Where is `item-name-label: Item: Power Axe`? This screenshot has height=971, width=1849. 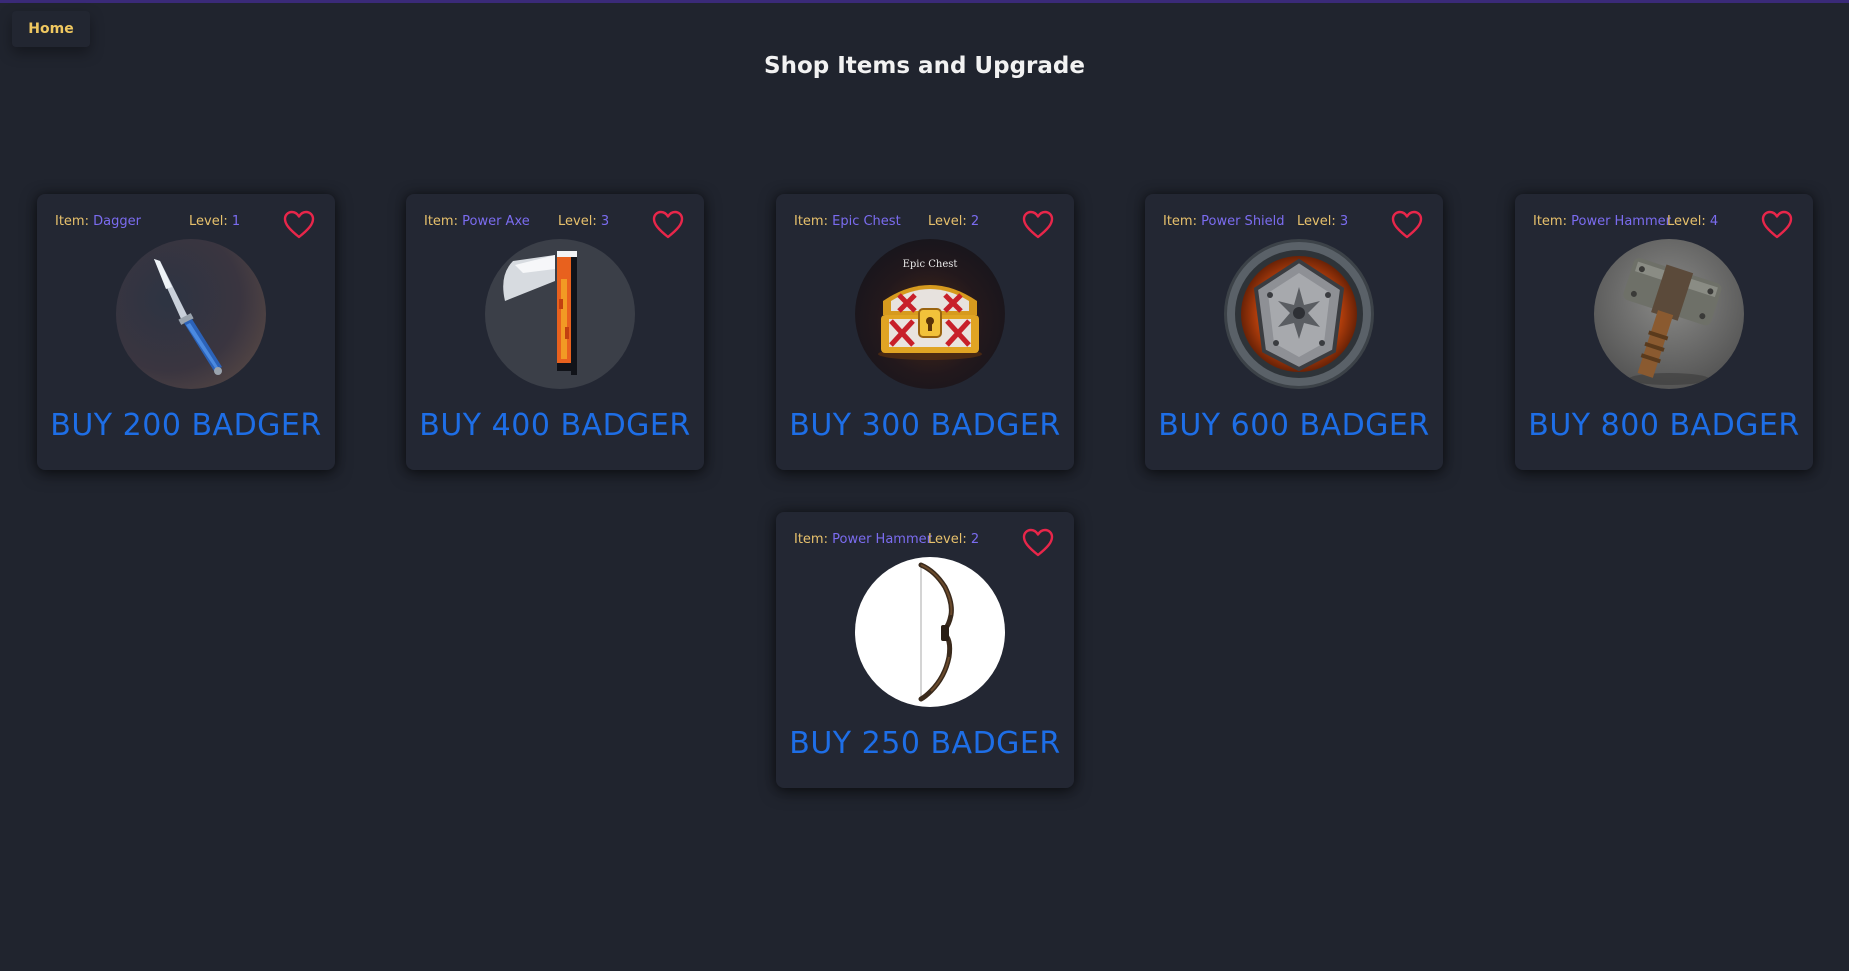
item-name-label: Item: Power Axe is located at coordinates (477, 221).